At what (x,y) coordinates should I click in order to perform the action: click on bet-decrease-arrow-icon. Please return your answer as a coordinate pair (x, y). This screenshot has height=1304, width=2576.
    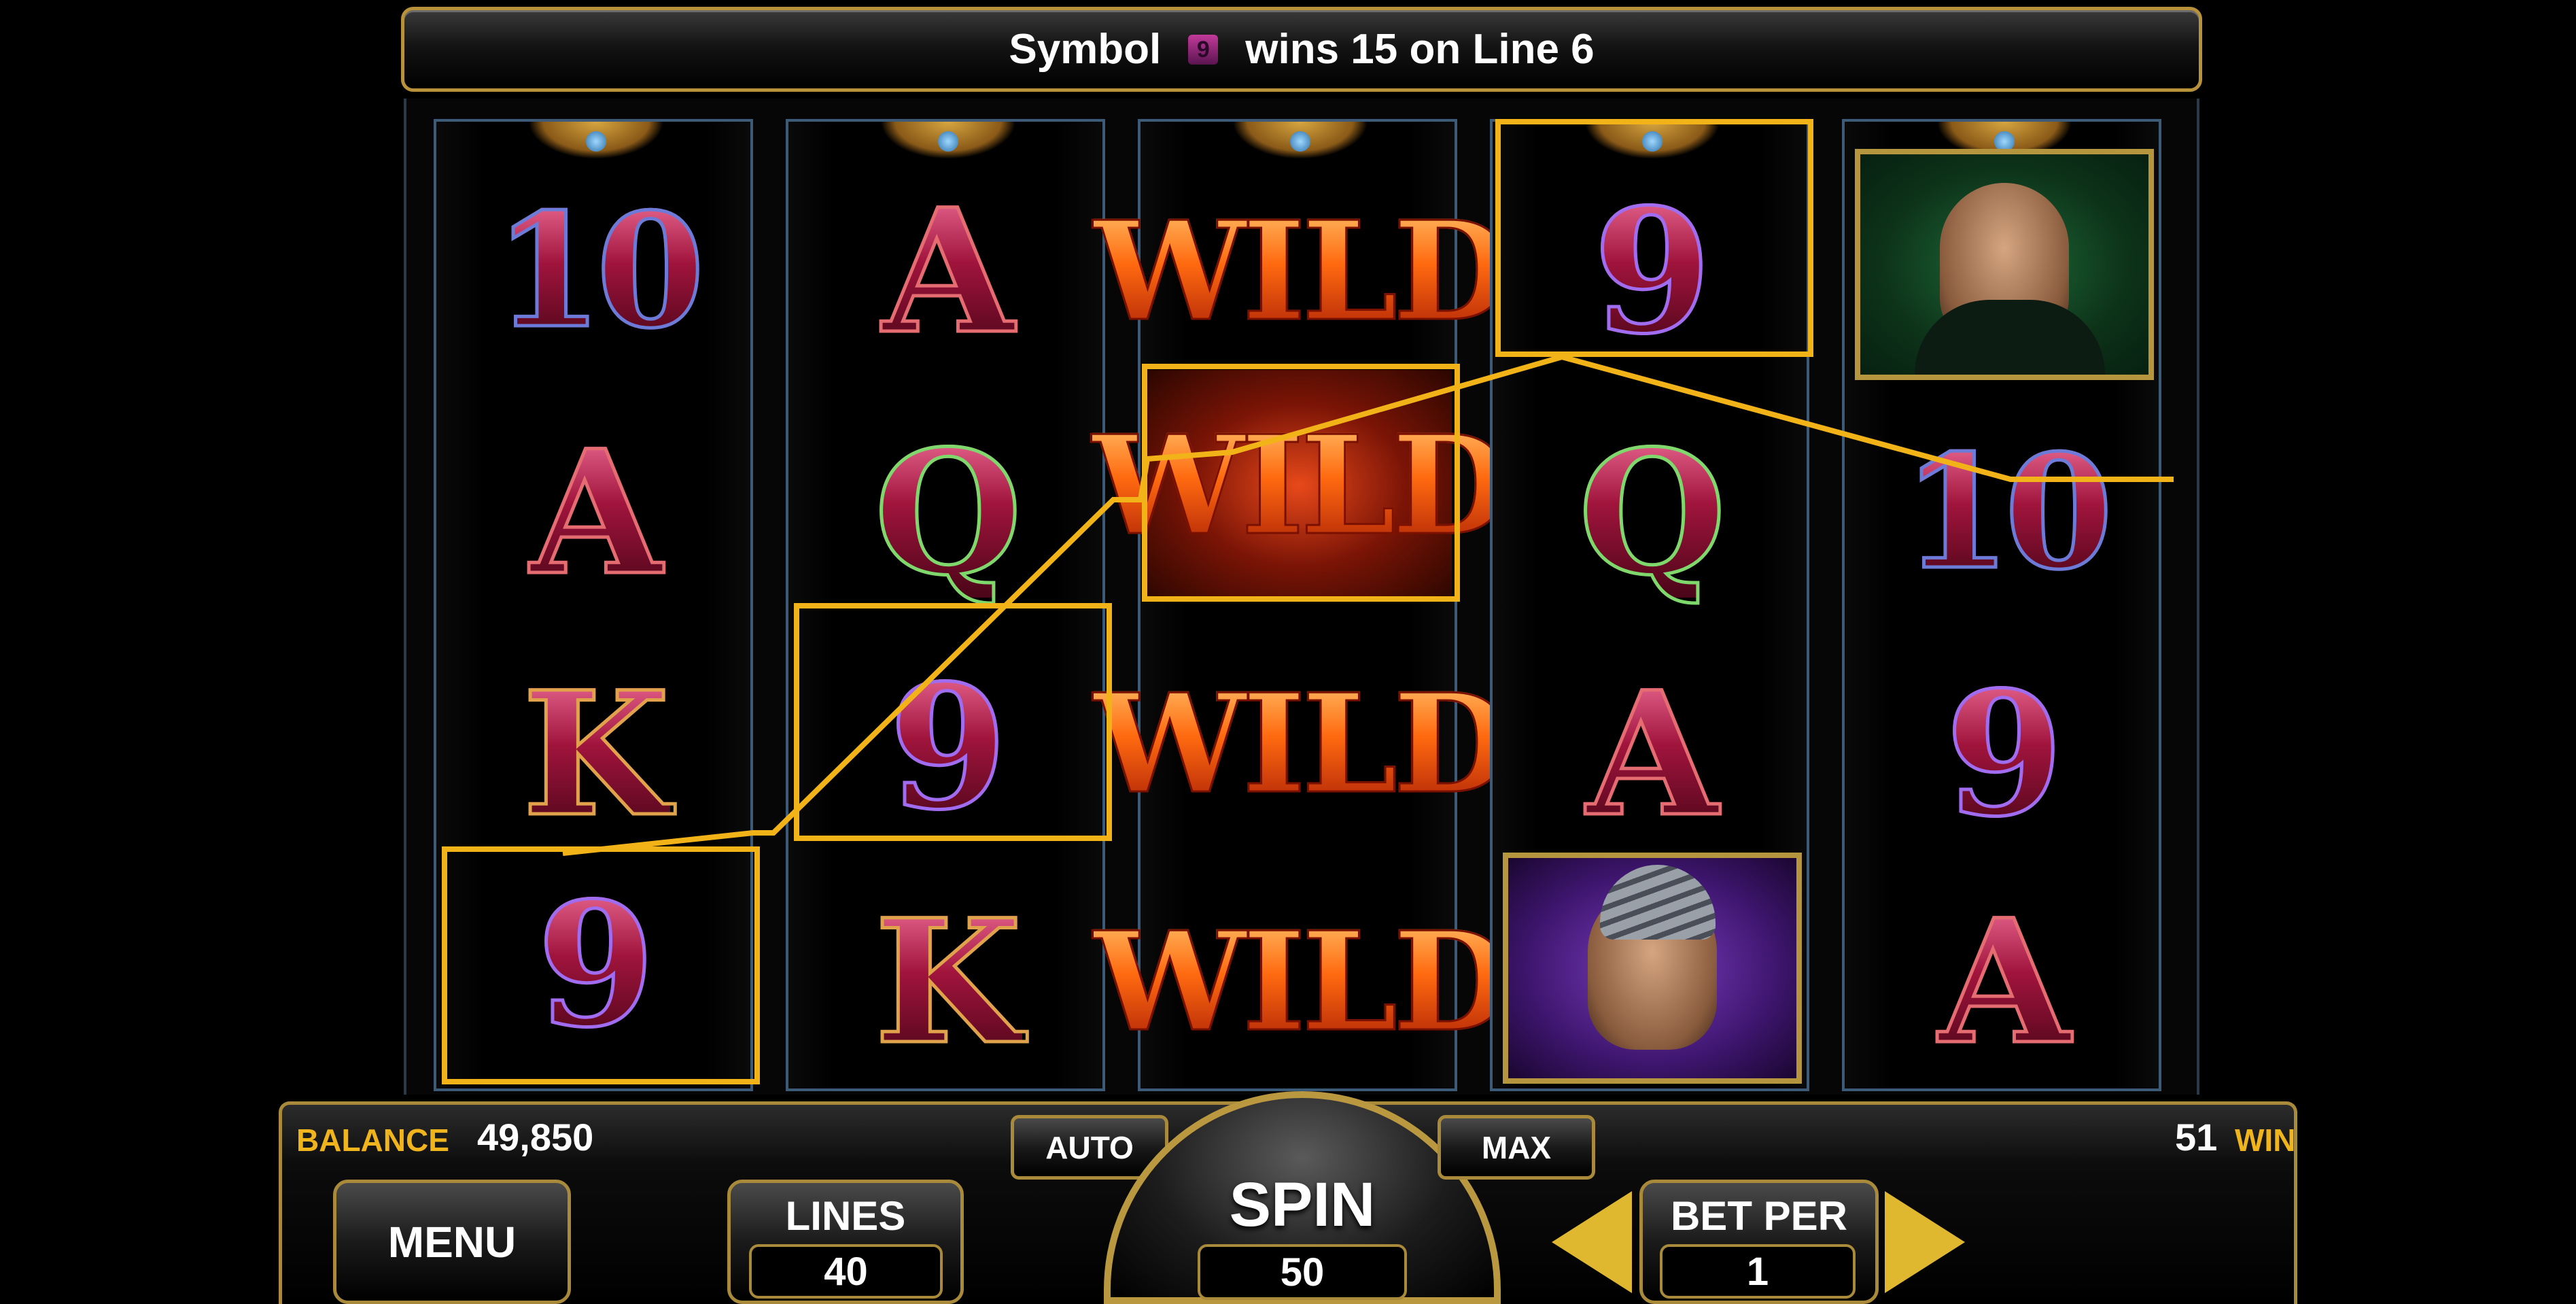
    Looking at the image, I should click on (1592, 1242).